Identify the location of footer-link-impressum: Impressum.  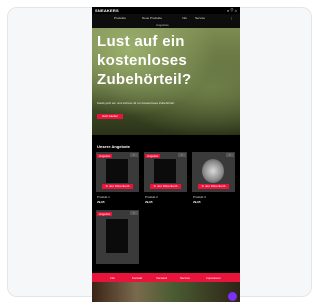
(213, 278).